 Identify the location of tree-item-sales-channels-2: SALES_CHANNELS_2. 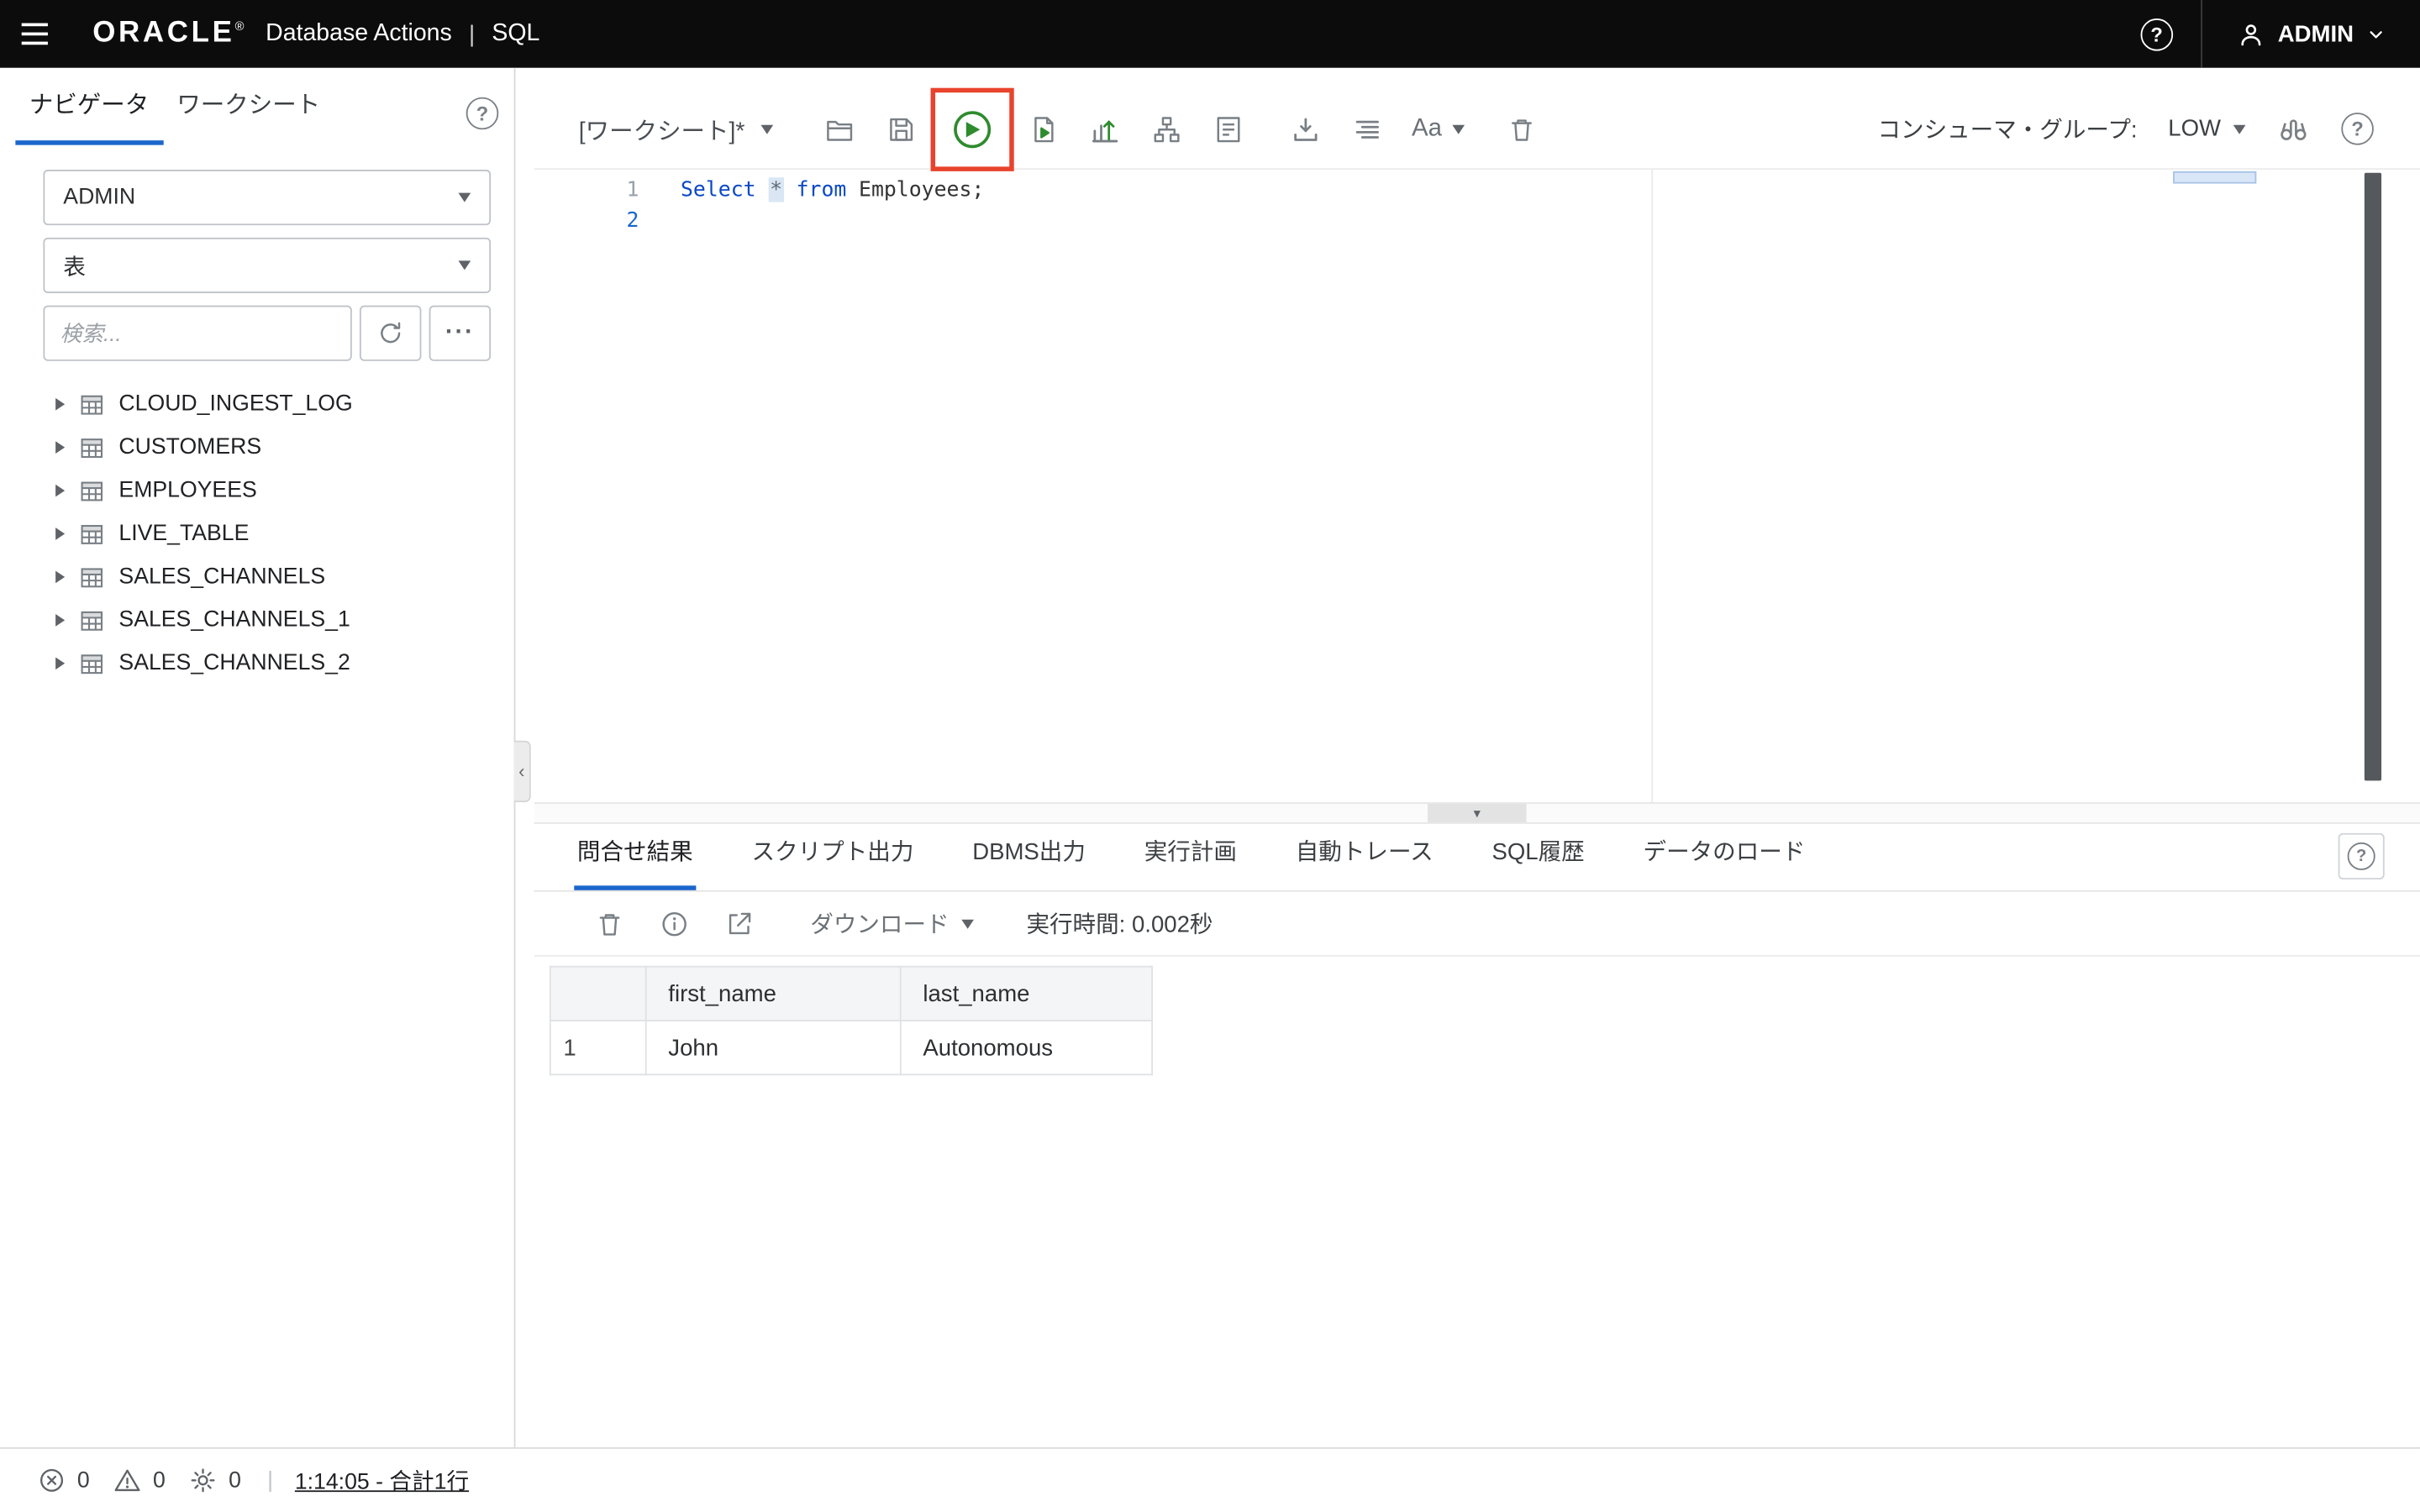
(257, 663).